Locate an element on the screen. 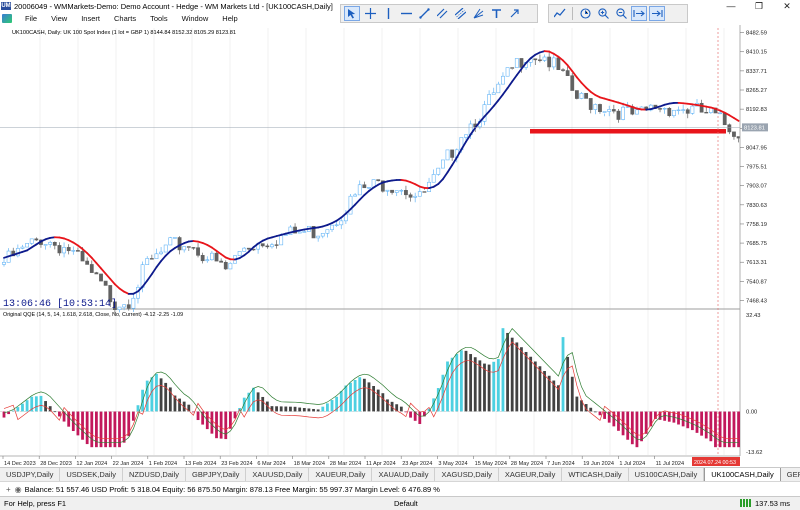  tab-usdjpy: USDJPY,Daily is located at coordinates (30, 474).